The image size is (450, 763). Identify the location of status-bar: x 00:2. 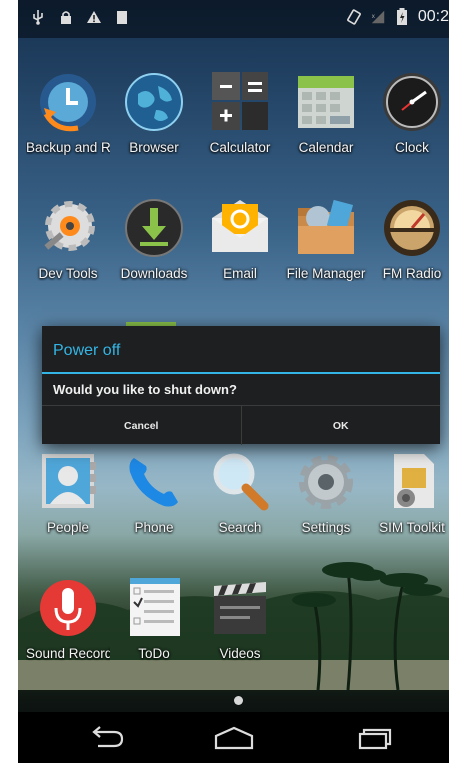
(233, 19).